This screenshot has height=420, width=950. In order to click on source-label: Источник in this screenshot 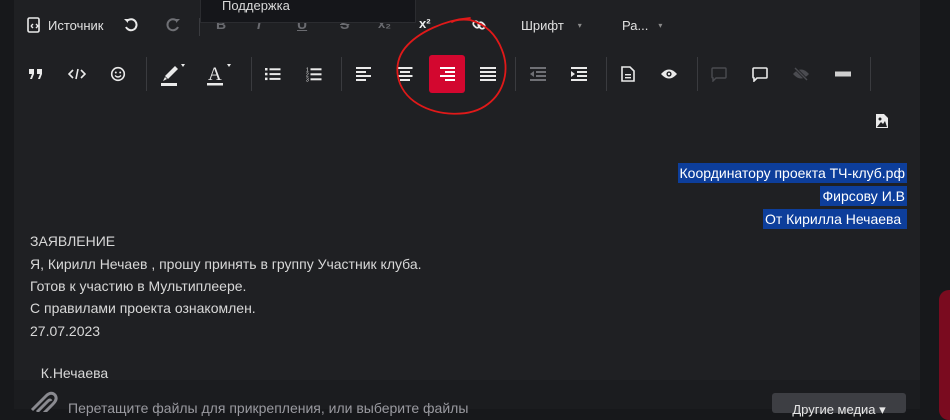, I will do `click(76, 25)`.